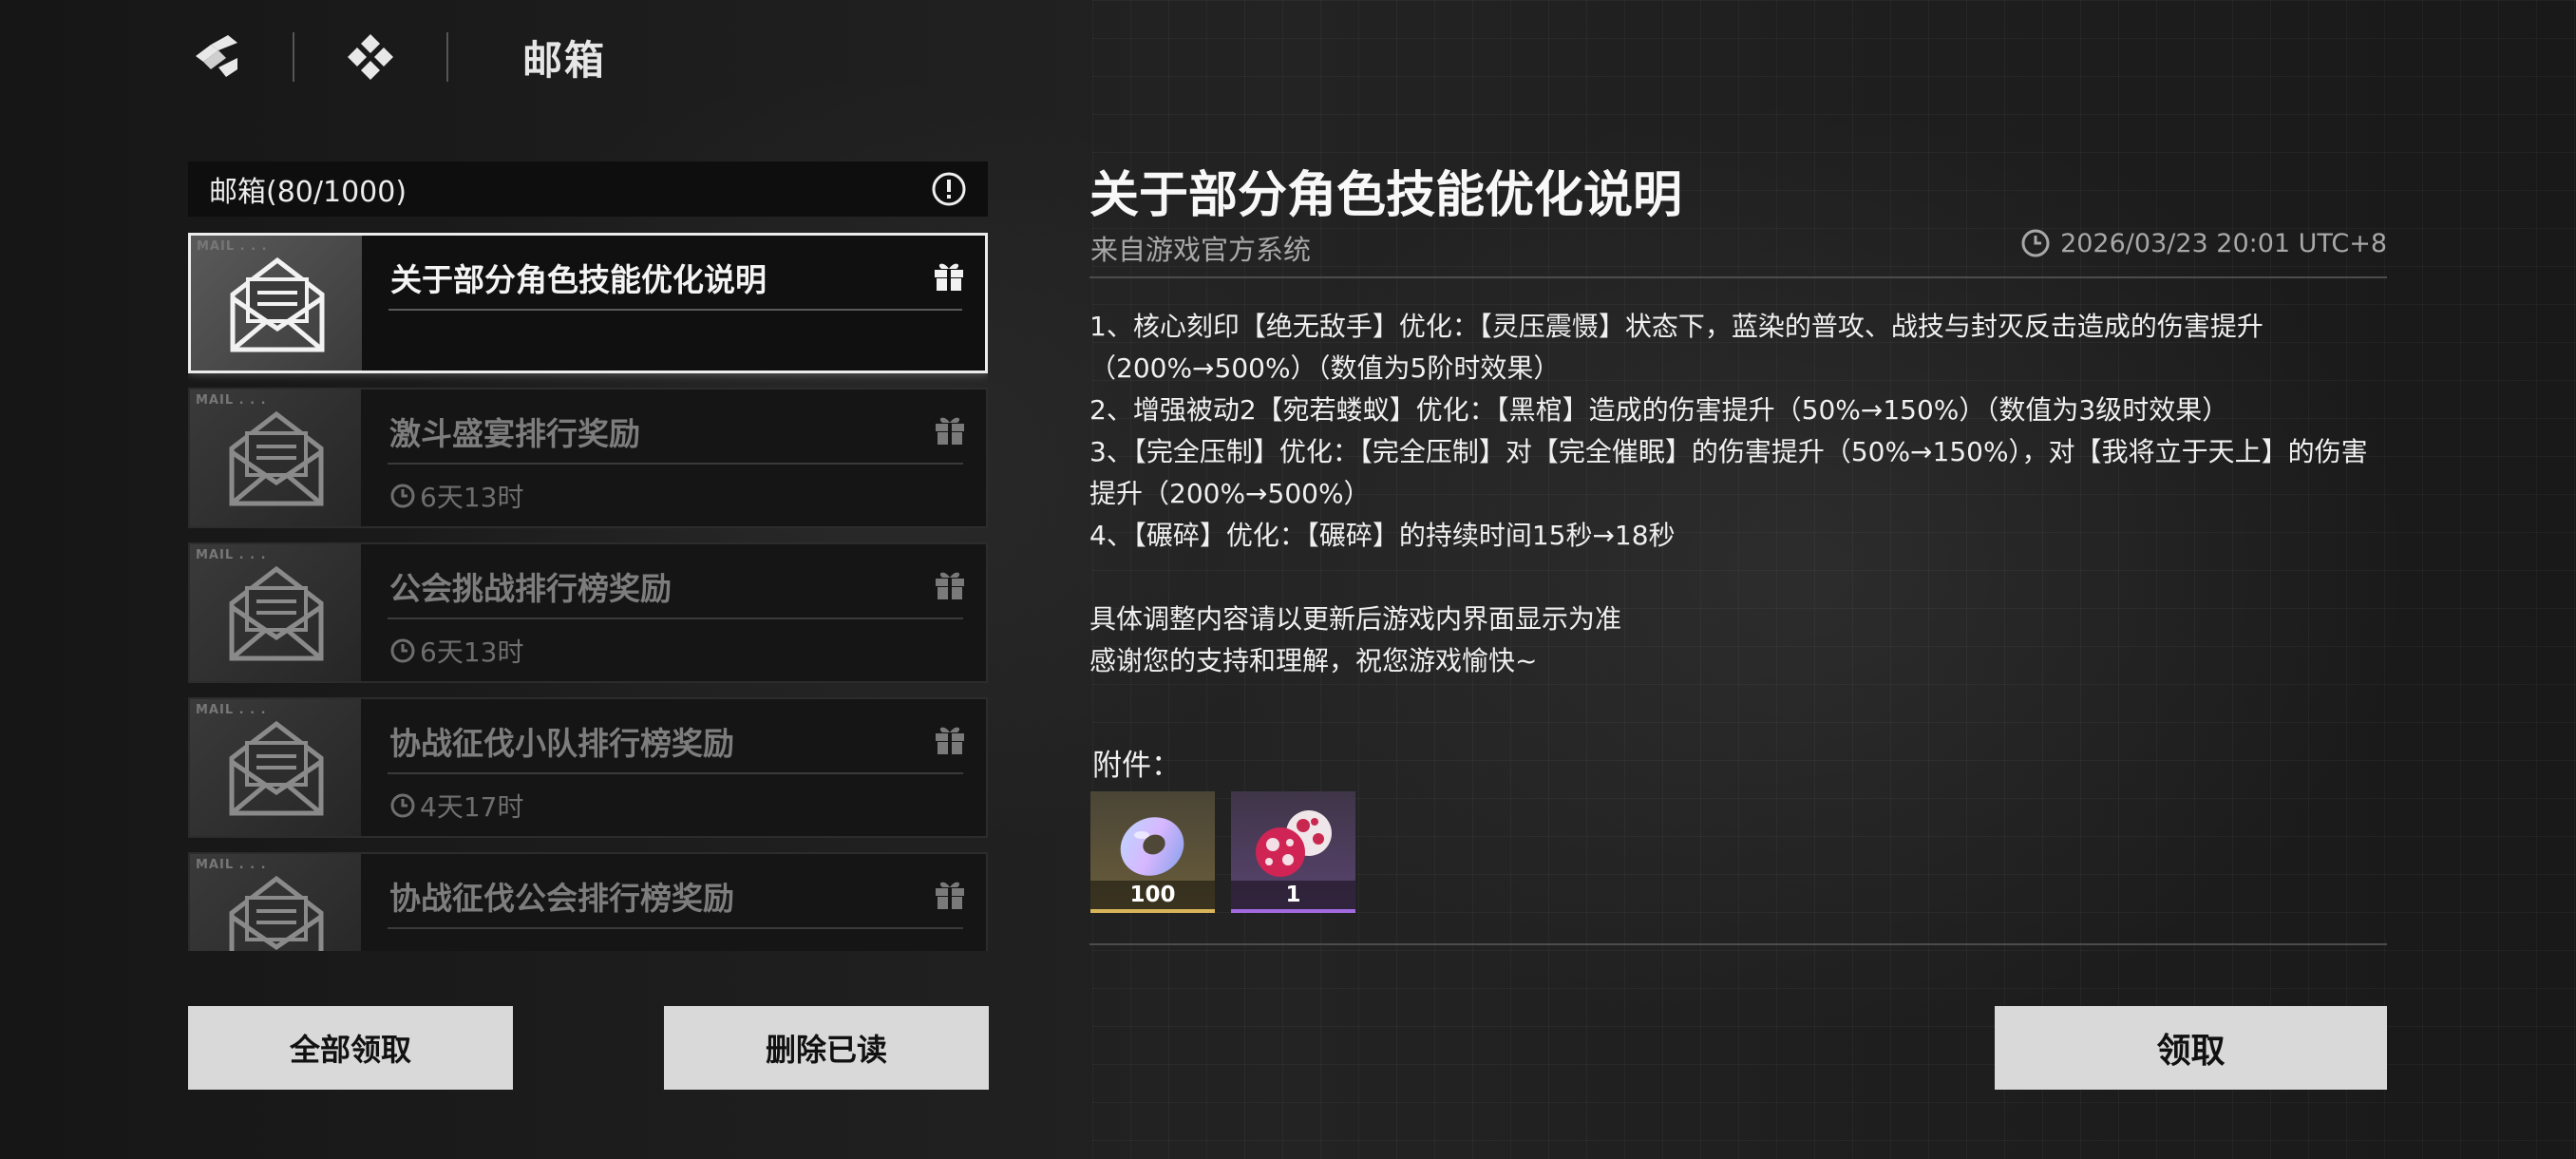 This screenshot has width=2576, height=1159. Describe the element at coordinates (588, 612) in the screenshot. I see `mail-list-item: MAIL . . . 公会挑战排行榜奖励 6天13时` at that location.